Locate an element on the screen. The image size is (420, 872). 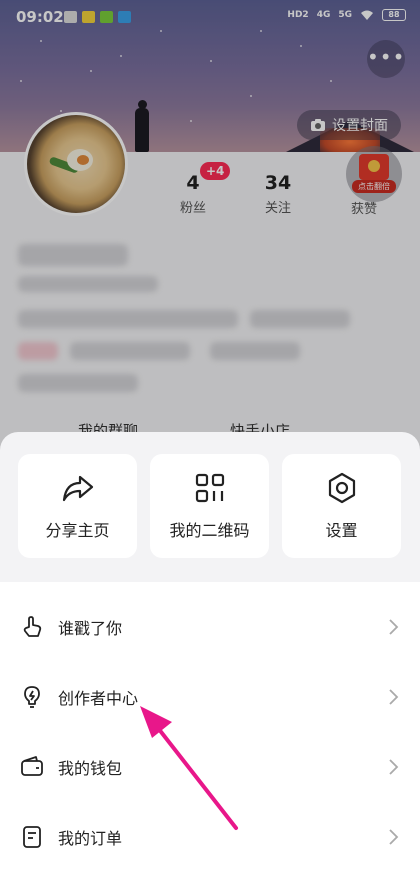
menu-label-wallet: 我的钱包 is located at coordinates (90, 768).